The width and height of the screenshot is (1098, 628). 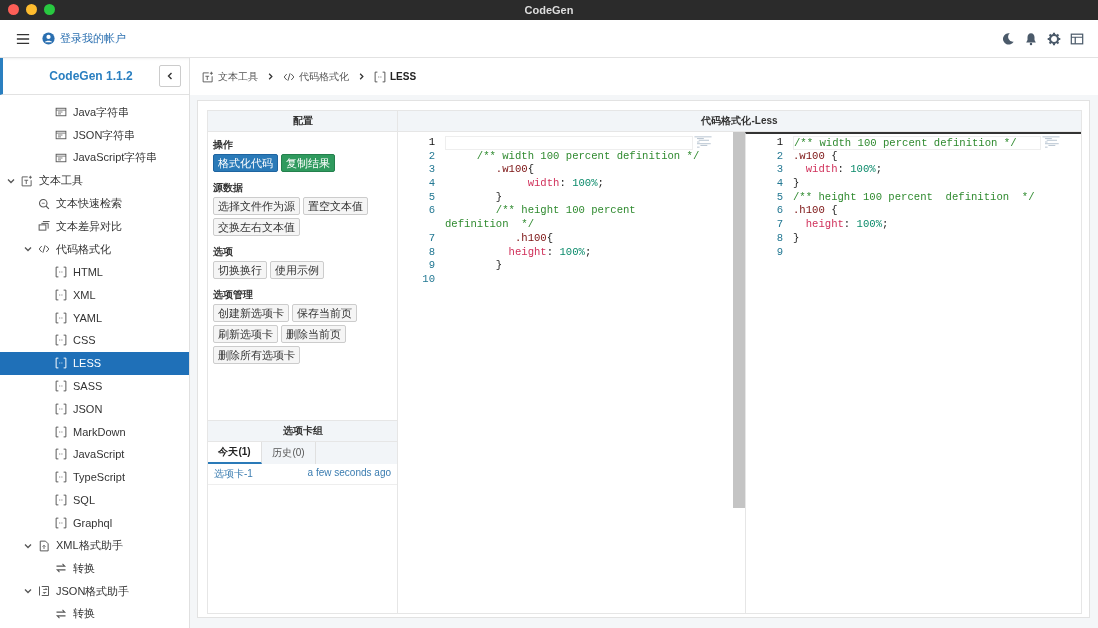 I want to click on tree-item: Graphql, so click(x=94, y=523).